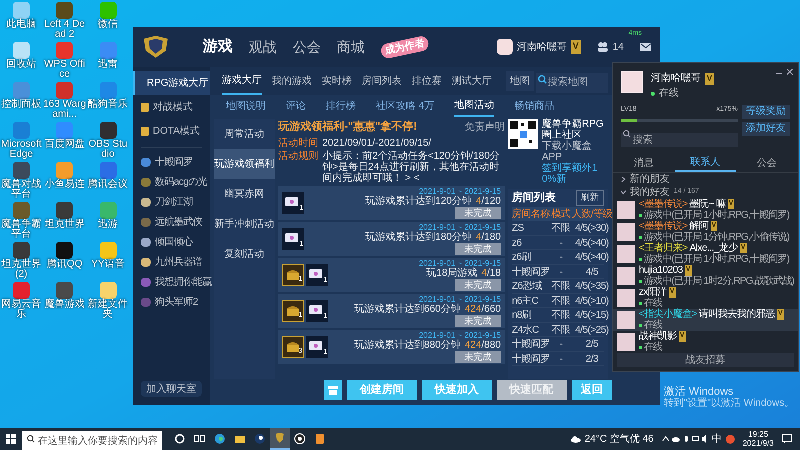 The width and height of the screenshot is (800, 450). Describe the element at coordinates (682, 93) in the screenshot. I see `status-dropdown: 在线` at that location.